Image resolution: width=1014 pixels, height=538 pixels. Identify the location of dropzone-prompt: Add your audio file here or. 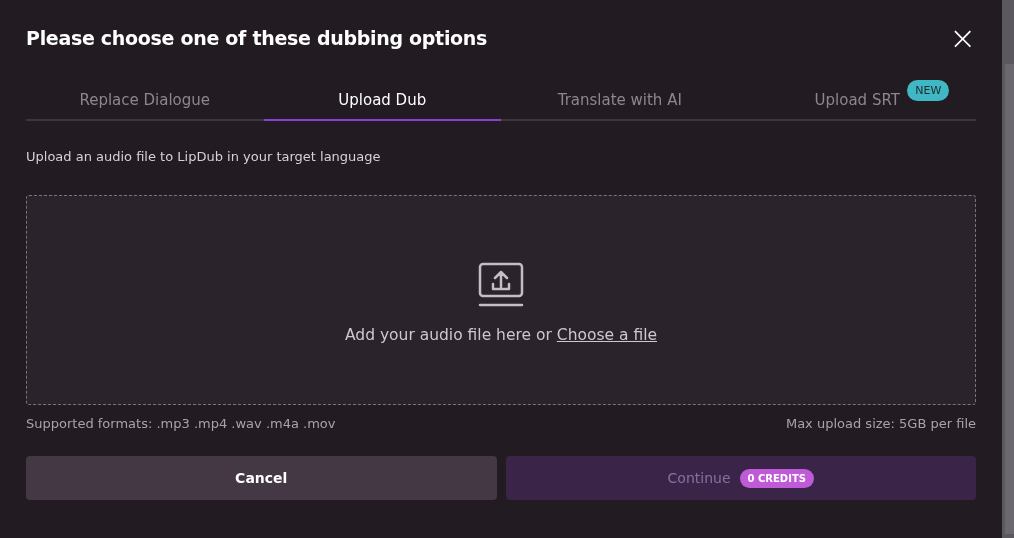
(448, 335).